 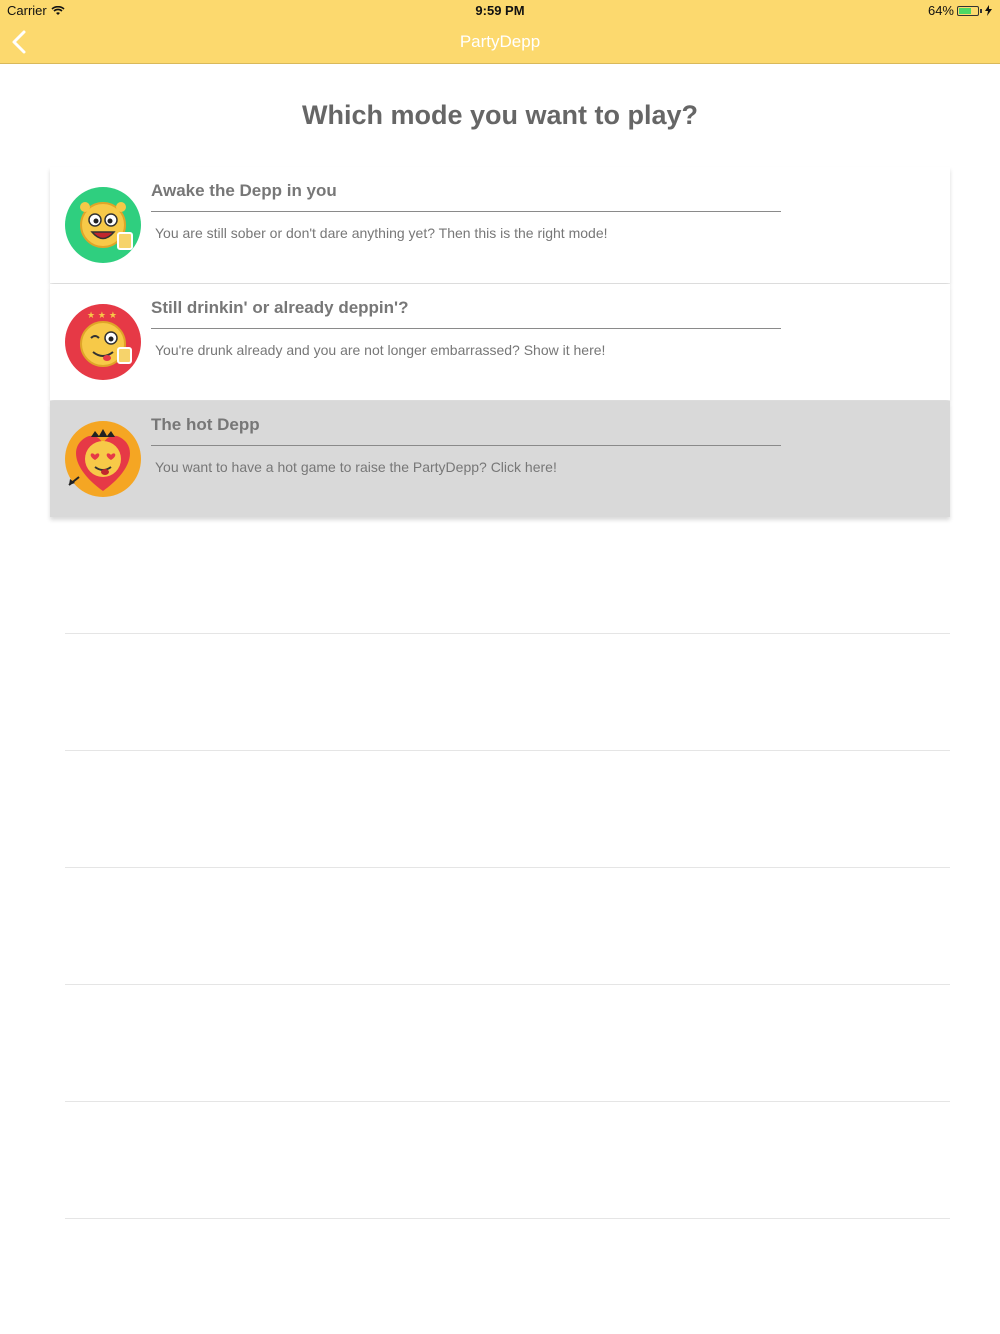 I want to click on navbar-title: PartyDepp, so click(x=500, y=41).